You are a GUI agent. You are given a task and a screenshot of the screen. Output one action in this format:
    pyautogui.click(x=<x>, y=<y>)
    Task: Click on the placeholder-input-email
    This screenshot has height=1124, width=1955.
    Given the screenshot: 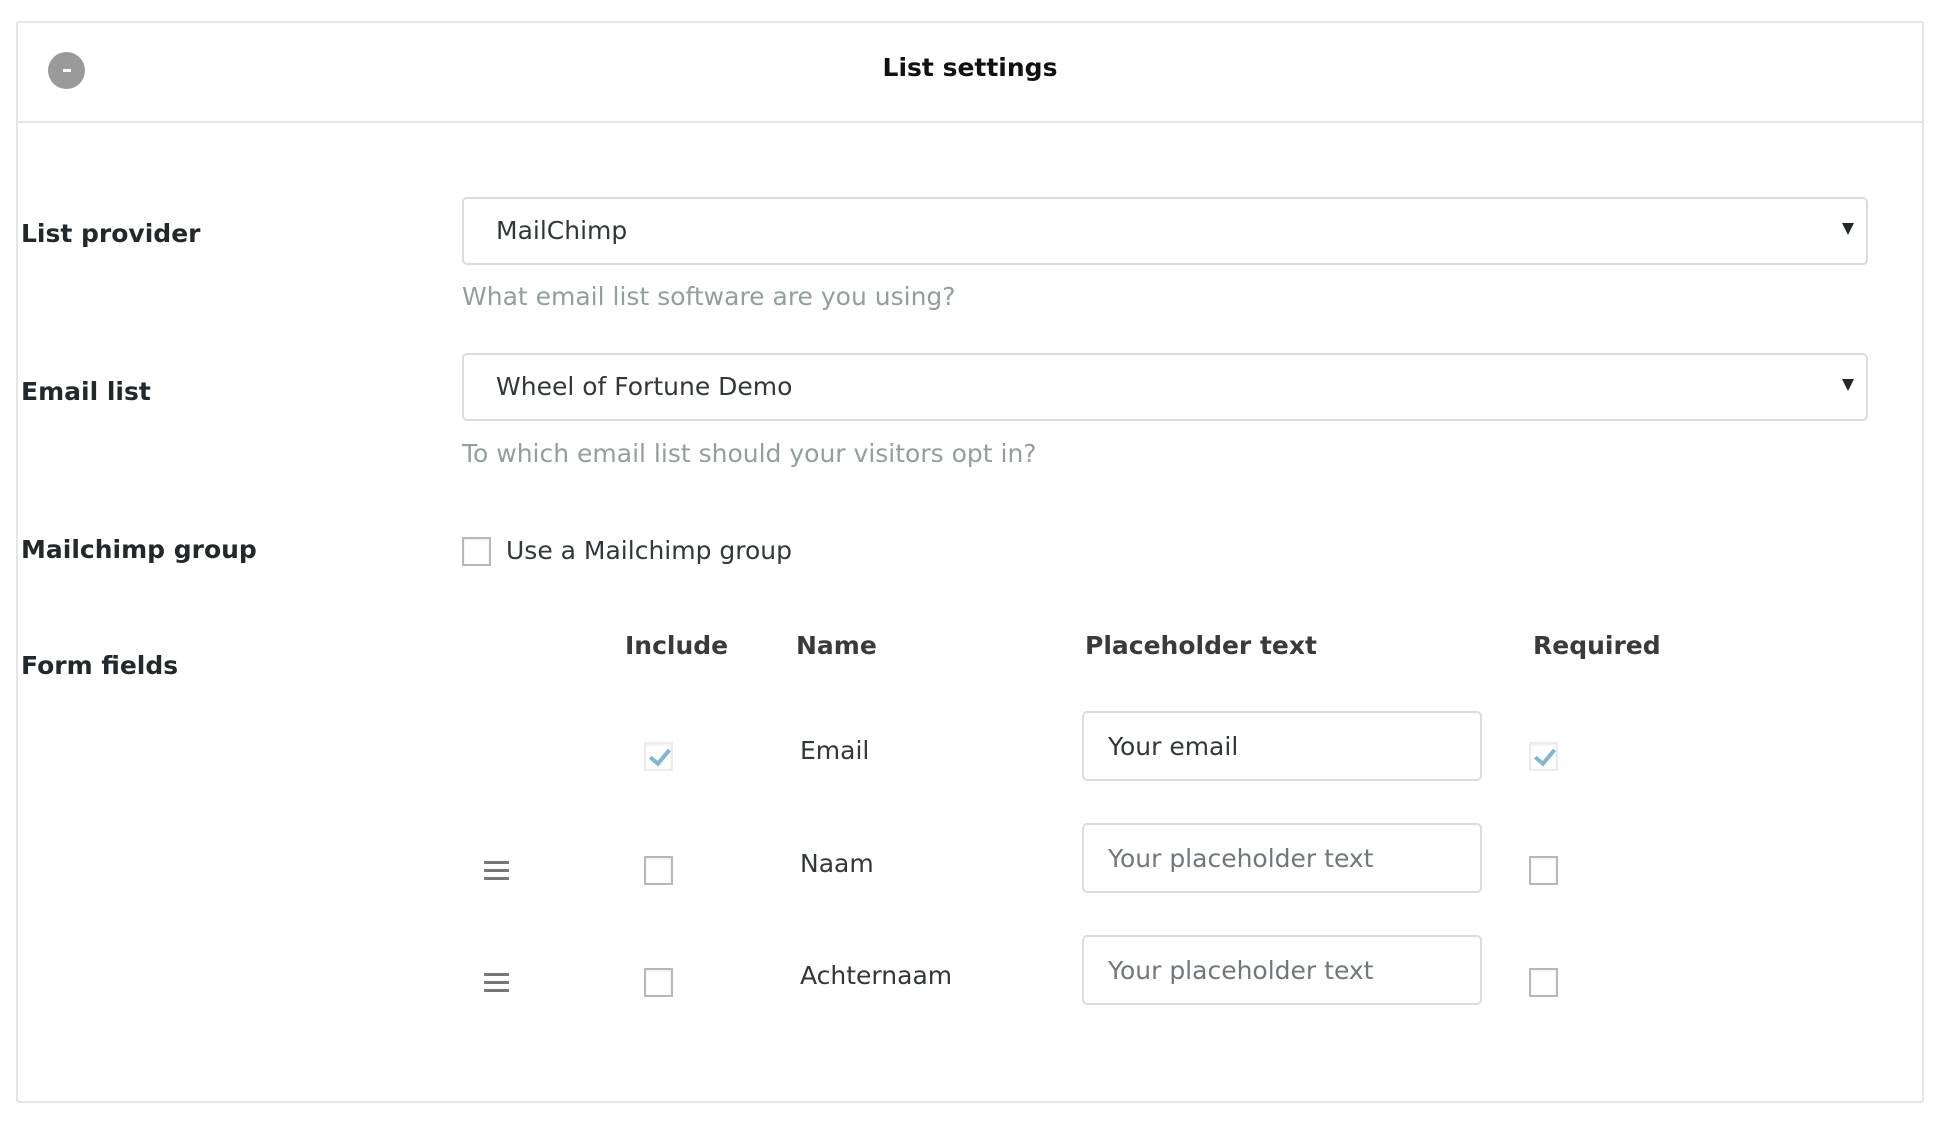 What is the action you would take?
    pyautogui.click(x=1282, y=746)
    